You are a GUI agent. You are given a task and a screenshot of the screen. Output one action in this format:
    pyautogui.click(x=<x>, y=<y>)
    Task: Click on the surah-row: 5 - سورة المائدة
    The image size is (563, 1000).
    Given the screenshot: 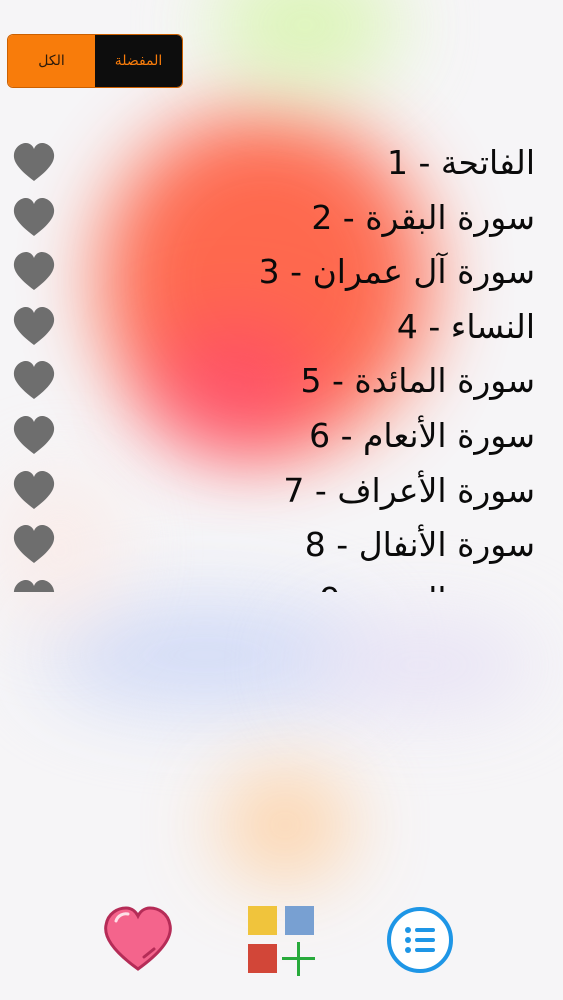 What is the action you would take?
    pyautogui.click(x=281, y=380)
    